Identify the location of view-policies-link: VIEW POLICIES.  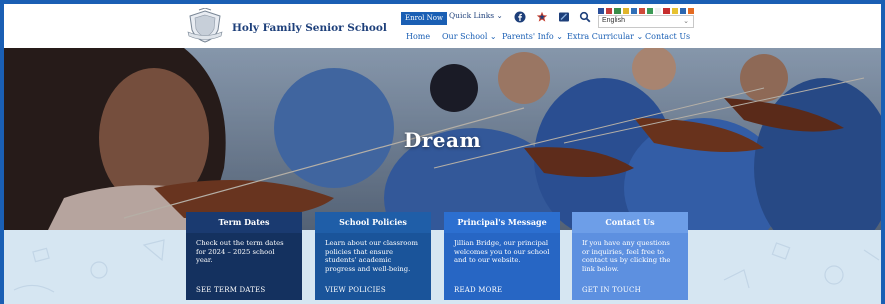
(355, 290).